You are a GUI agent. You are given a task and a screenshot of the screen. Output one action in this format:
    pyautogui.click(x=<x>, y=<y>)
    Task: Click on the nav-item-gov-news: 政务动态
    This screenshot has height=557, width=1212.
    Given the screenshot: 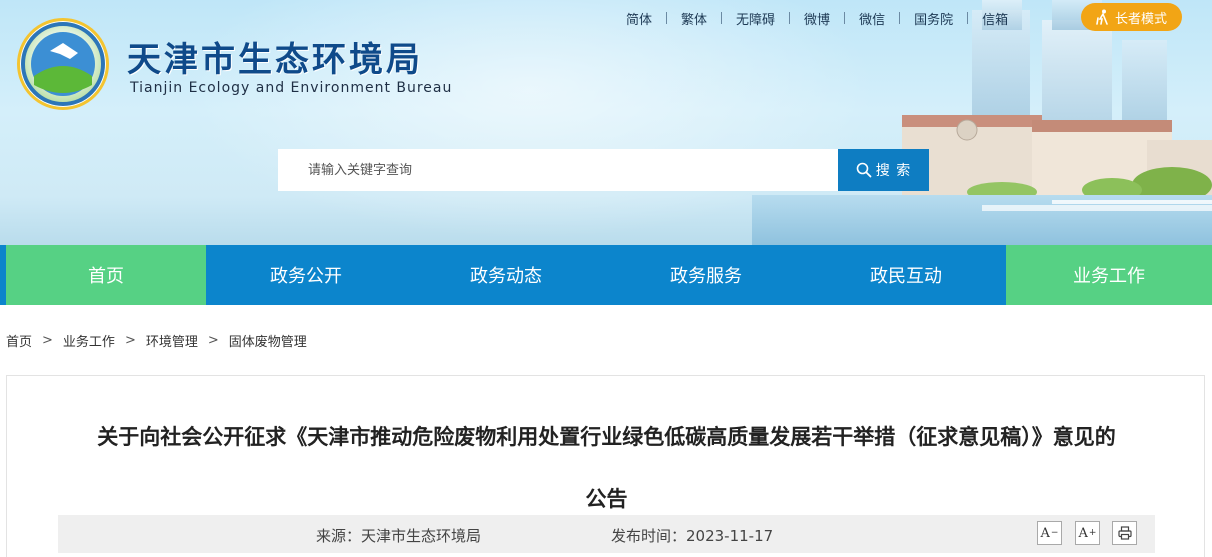 What is the action you would take?
    pyautogui.click(x=506, y=275)
    